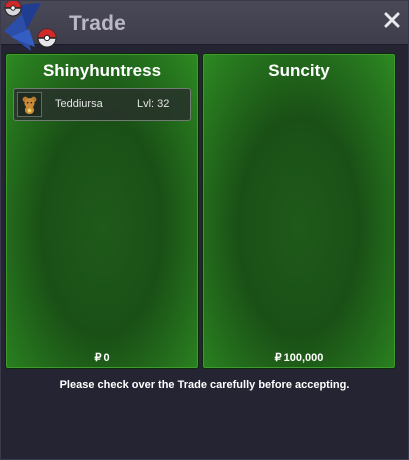 Image resolution: width=409 pixels, height=460 pixels. I want to click on left-currency-symbol: ₽, so click(98, 358).